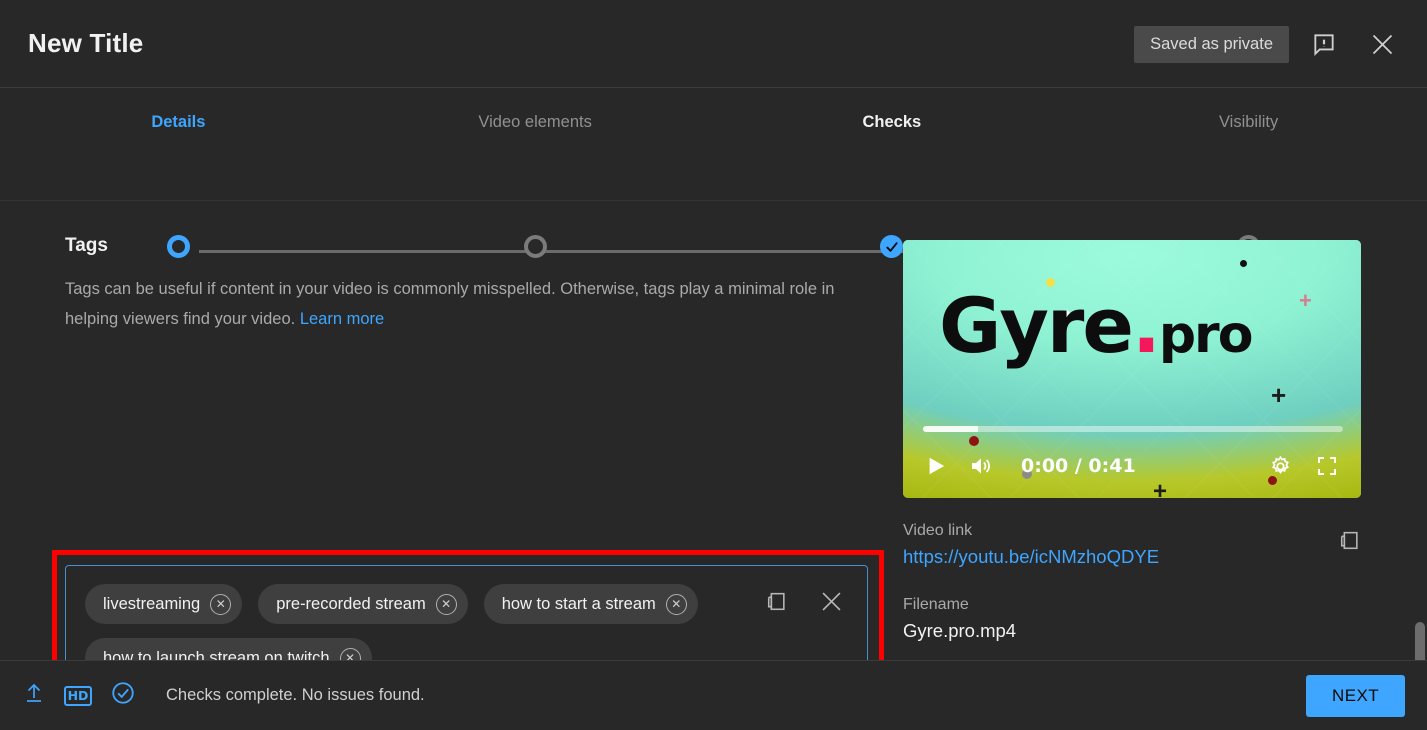  I want to click on thumbnail-logo: Gyre.pro, so click(1096, 326).